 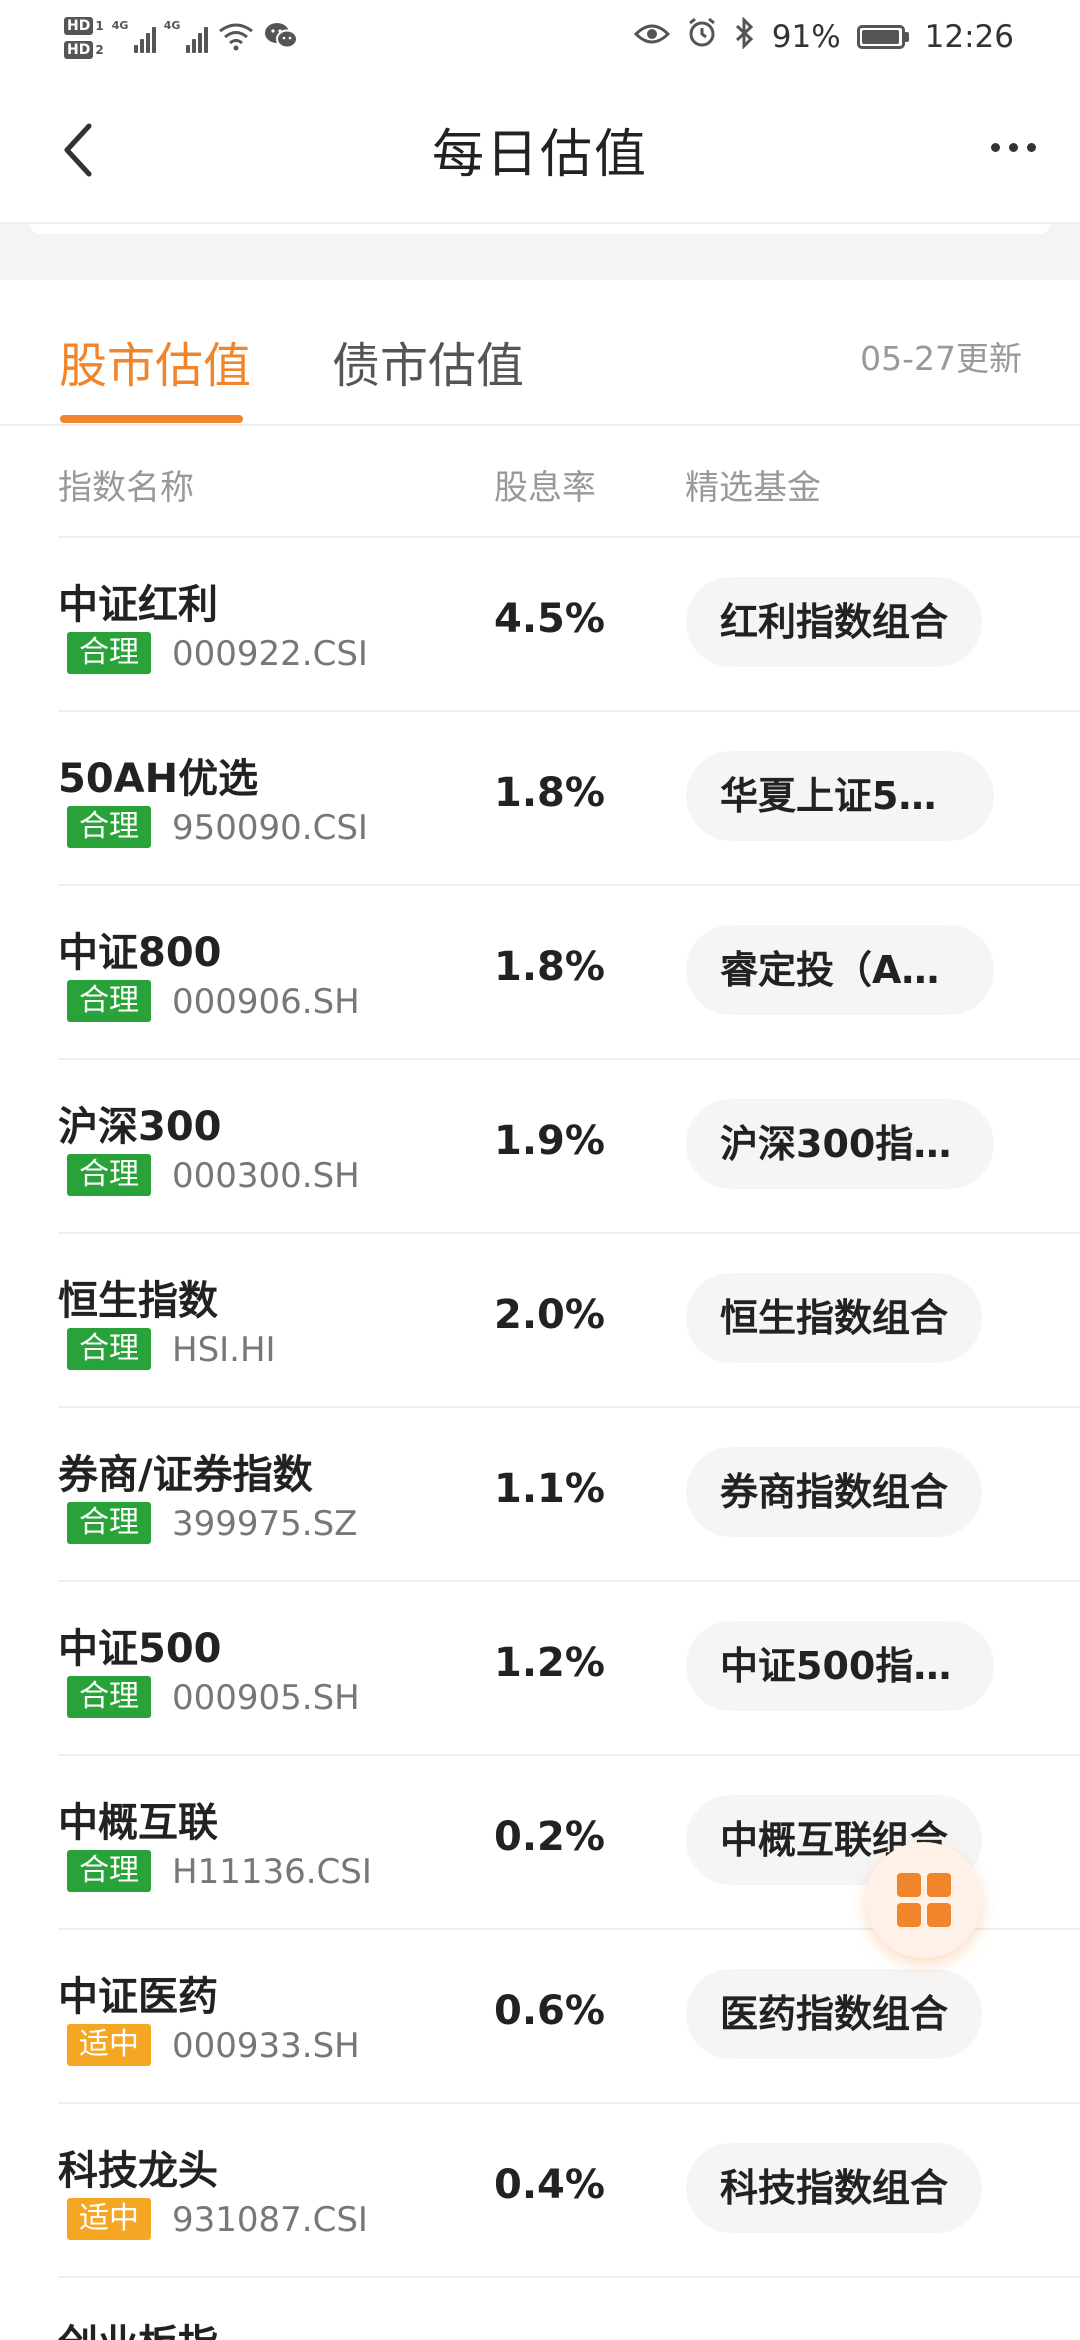 What do you see at coordinates (1013, 147) in the screenshot?
I see `more-button` at bounding box center [1013, 147].